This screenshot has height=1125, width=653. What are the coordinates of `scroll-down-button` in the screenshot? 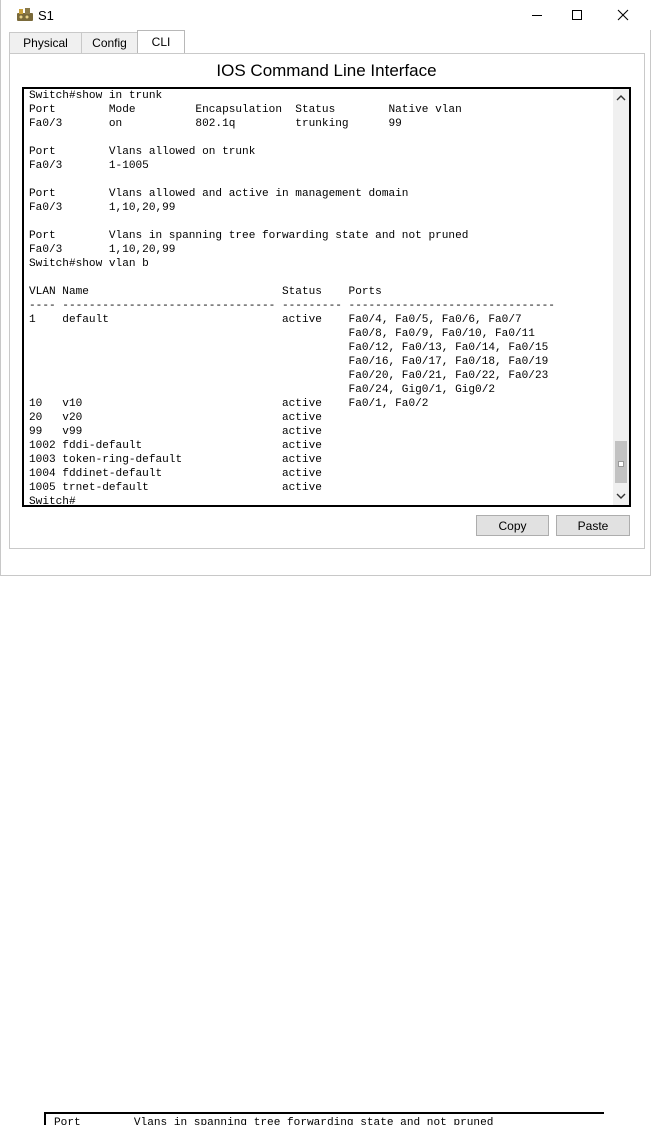 It's located at (621, 496).